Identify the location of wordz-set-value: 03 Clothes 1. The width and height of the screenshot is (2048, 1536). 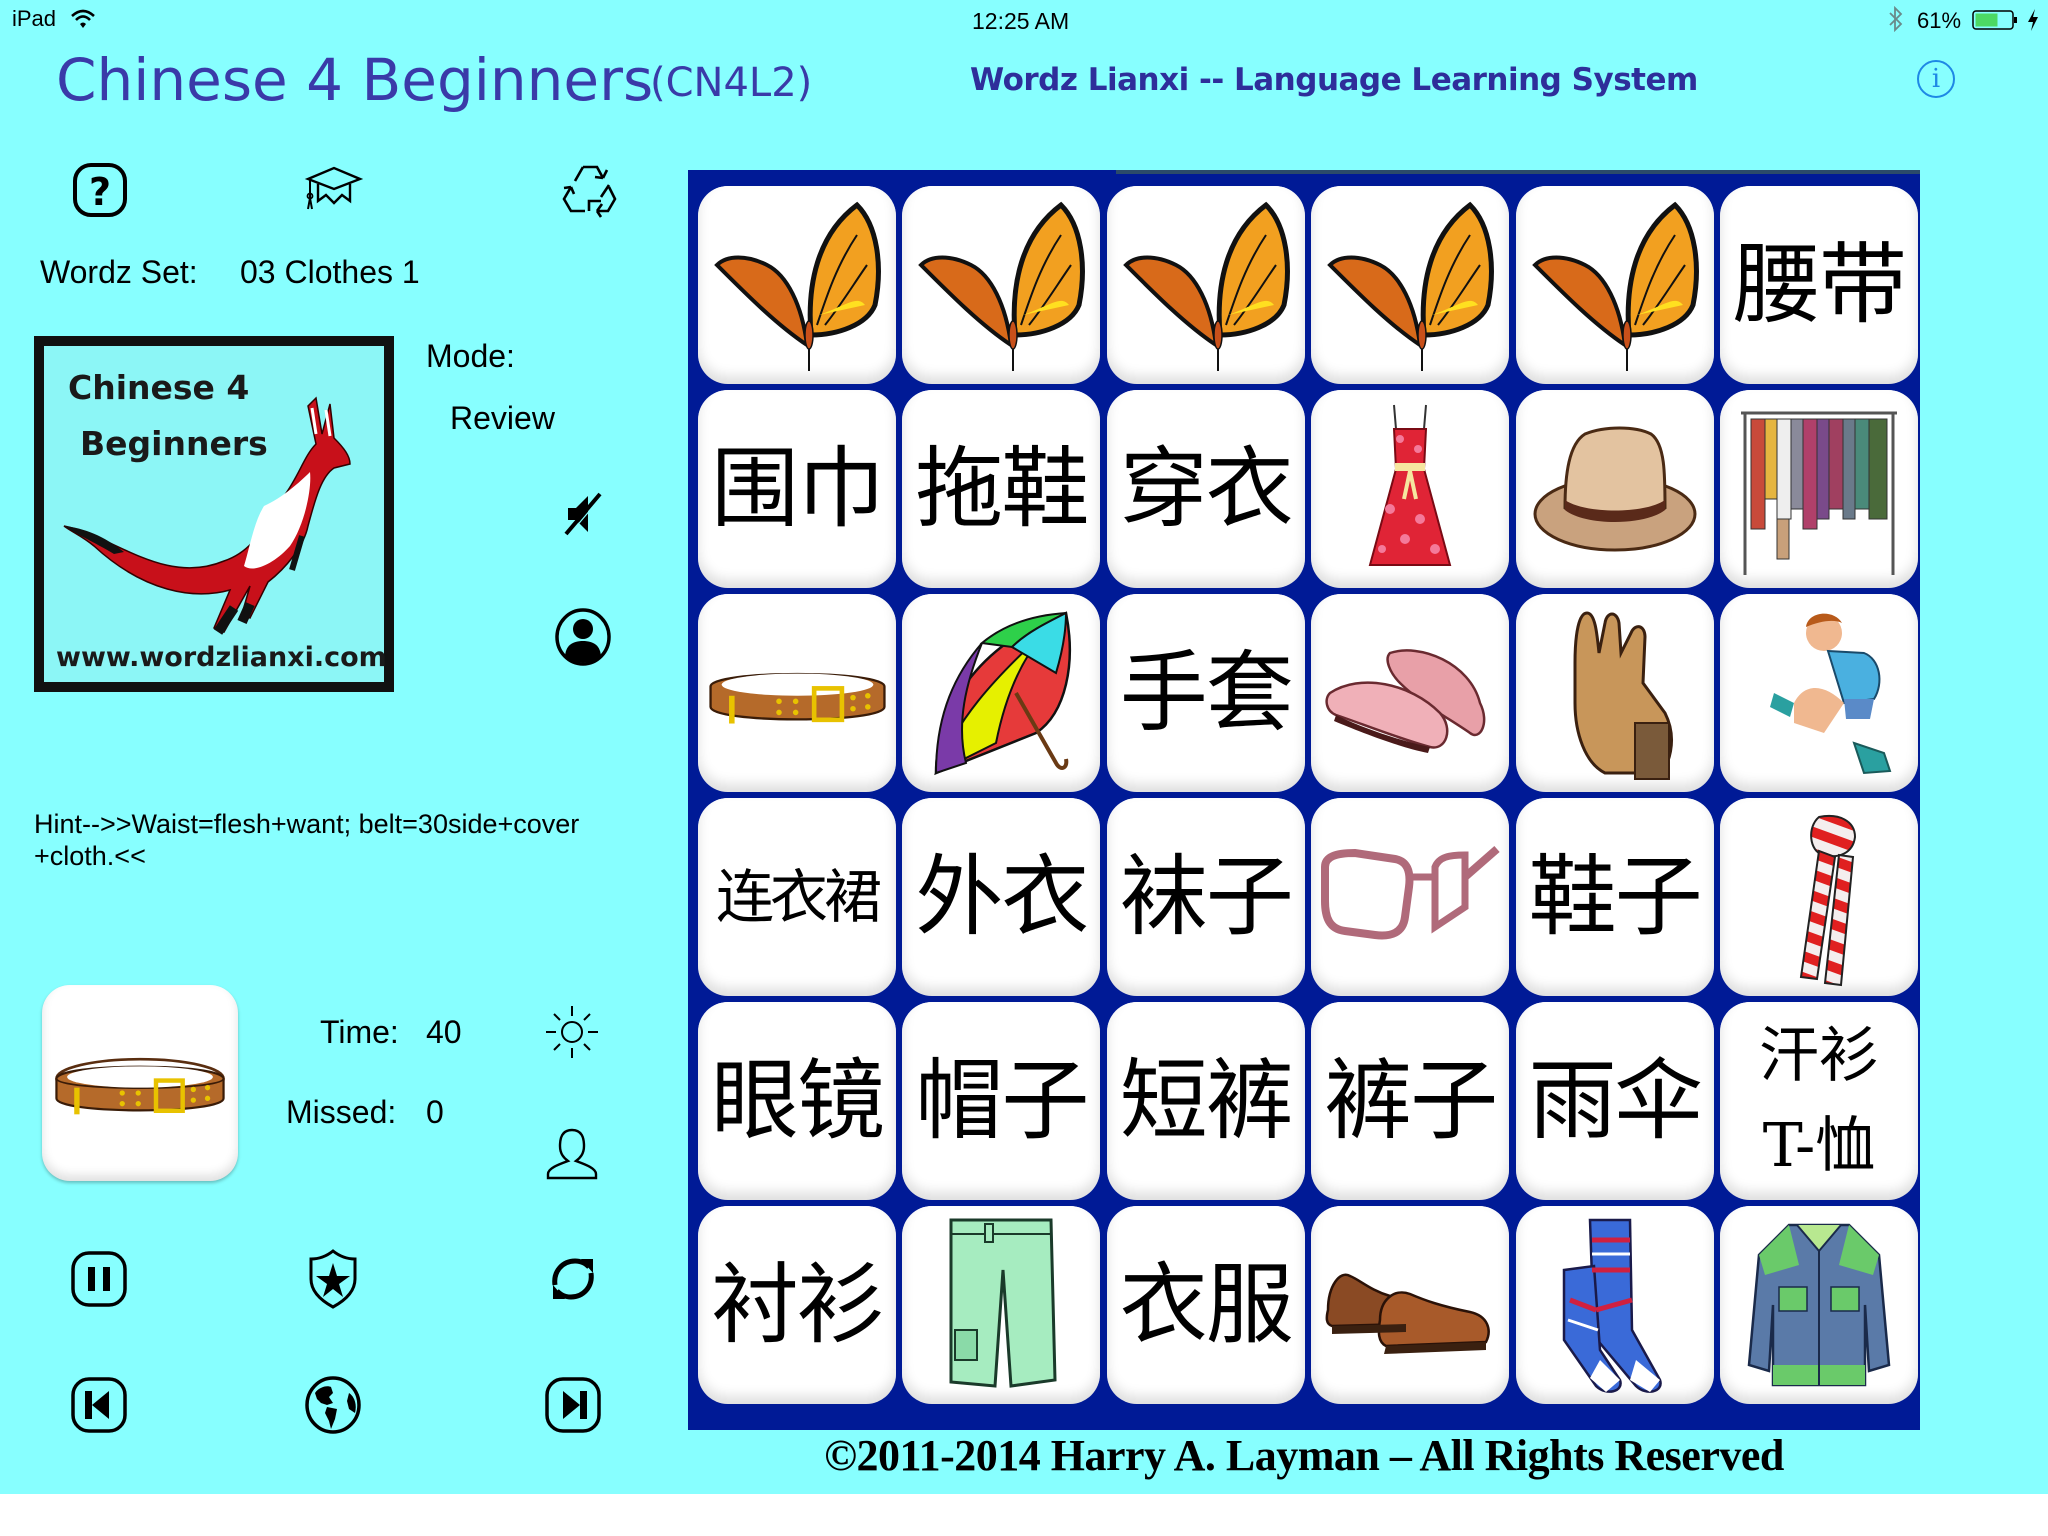
(330, 272).